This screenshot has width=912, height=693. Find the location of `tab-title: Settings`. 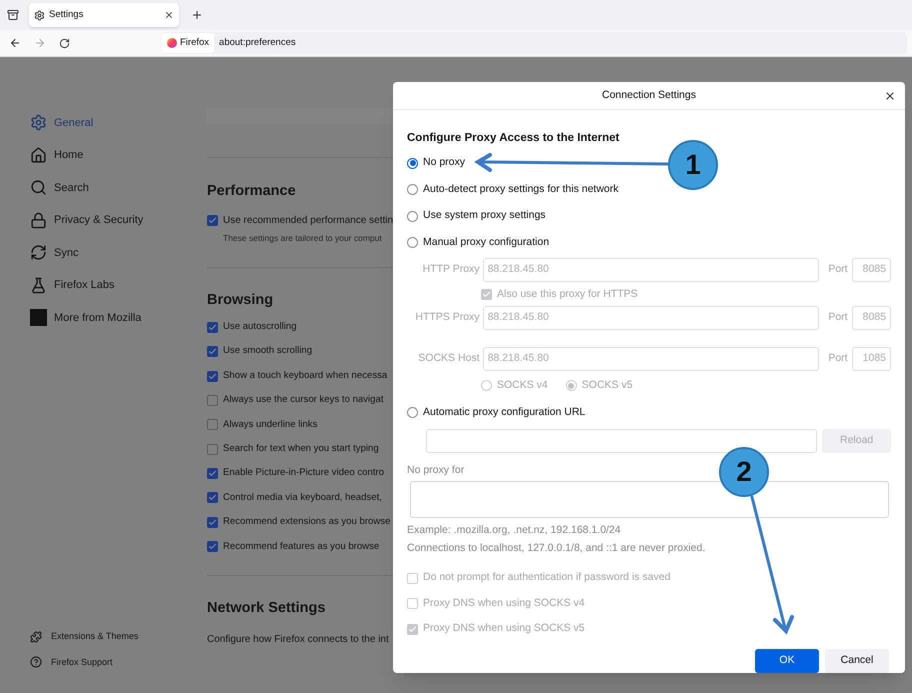

tab-title: Settings is located at coordinates (66, 15).